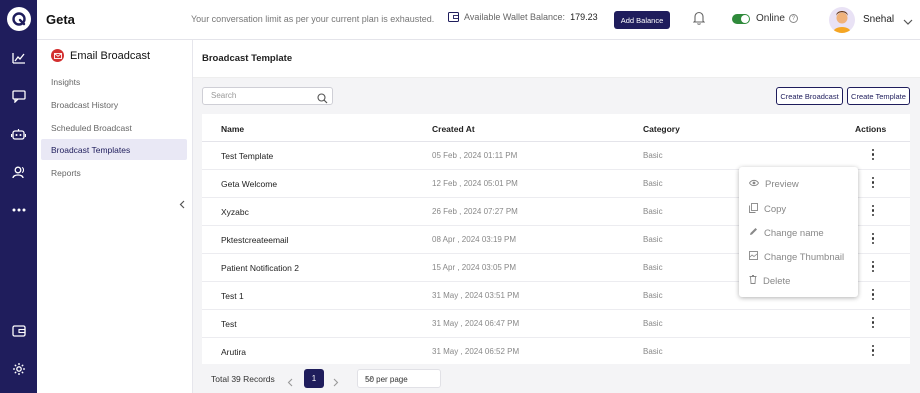 The image size is (920, 393). Describe the element at coordinates (642, 20) in the screenshot. I see `add-balance-button: Add Balance` at that location.